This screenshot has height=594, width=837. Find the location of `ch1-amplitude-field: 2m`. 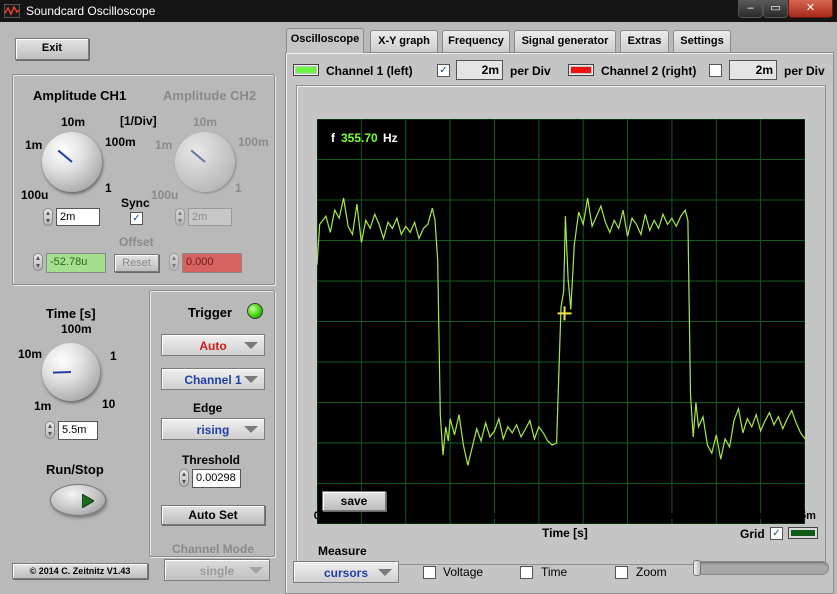

ch1-amplitude-field: 2m is located at coordinates (78, 217).